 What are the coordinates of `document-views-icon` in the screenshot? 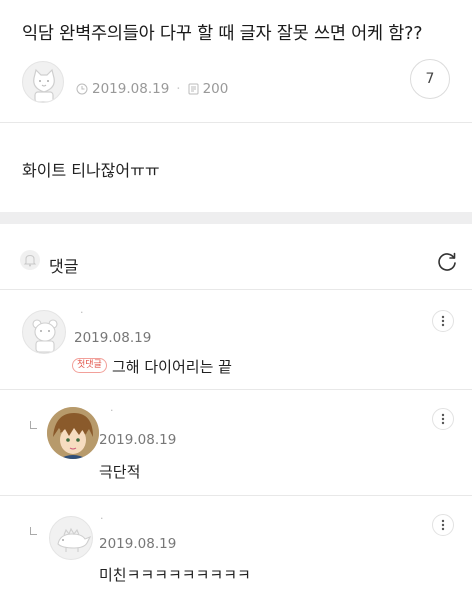 It's located at (193, 89).